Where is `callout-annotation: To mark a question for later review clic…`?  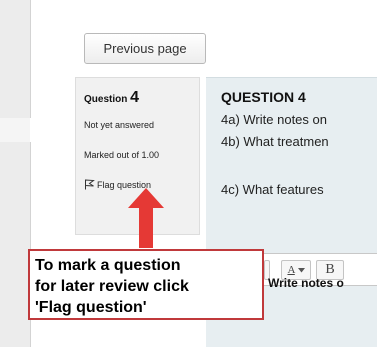
callout-annotation: To mark a question for later review clic… is located at coordinates (146, 284).